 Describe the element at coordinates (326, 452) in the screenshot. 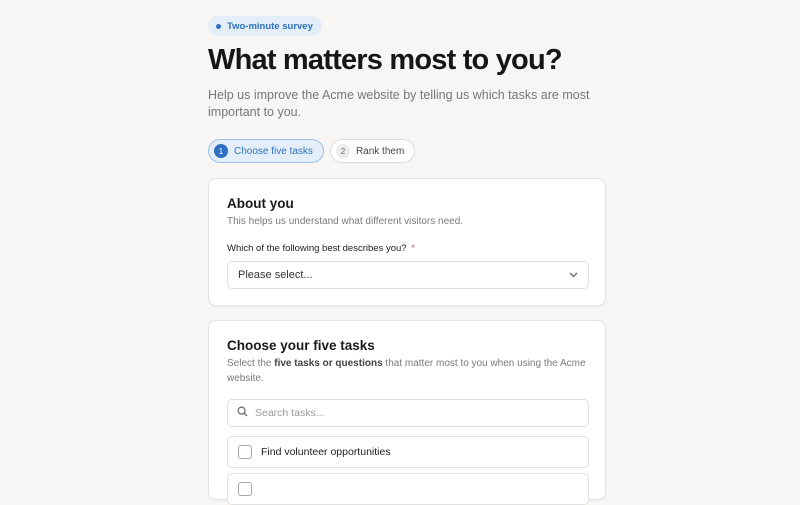

I see `task-label: Find volunteer opportunities` at that location.